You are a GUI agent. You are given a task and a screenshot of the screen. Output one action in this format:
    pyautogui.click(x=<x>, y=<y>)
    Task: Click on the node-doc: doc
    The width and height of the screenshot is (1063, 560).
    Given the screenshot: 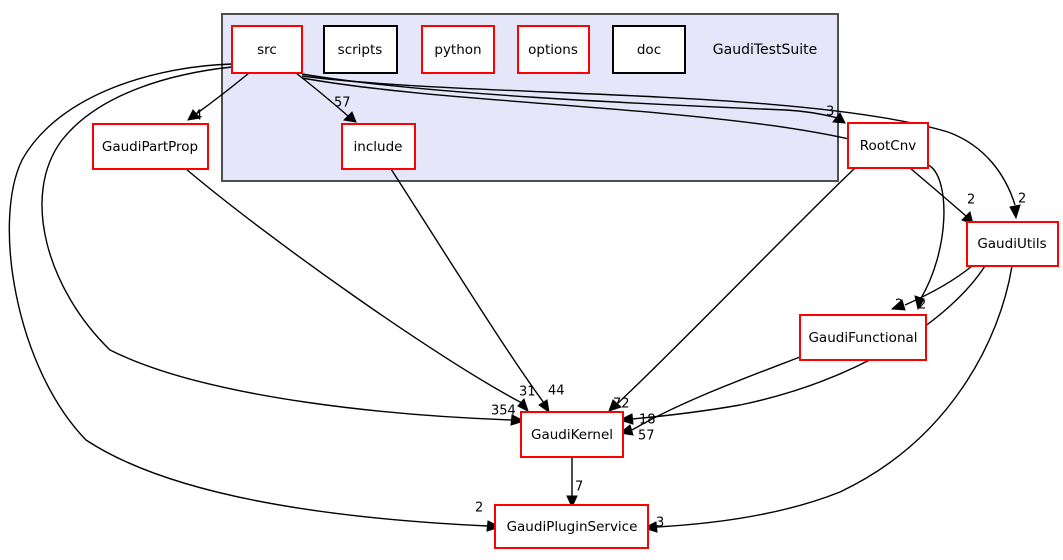 What is the action you would take?
    pyautogui.click(x=649, y=49)
    